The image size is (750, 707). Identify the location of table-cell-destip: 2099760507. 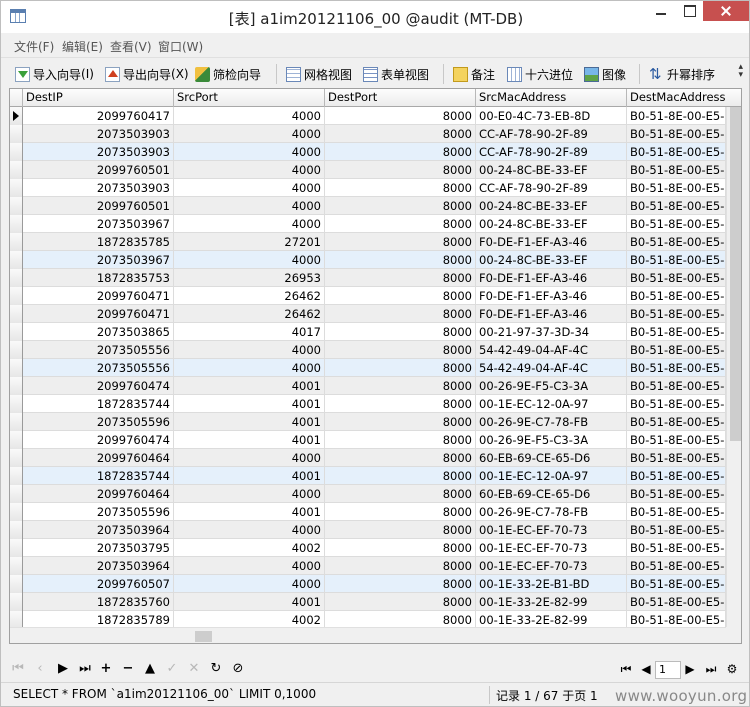
(98, 584).